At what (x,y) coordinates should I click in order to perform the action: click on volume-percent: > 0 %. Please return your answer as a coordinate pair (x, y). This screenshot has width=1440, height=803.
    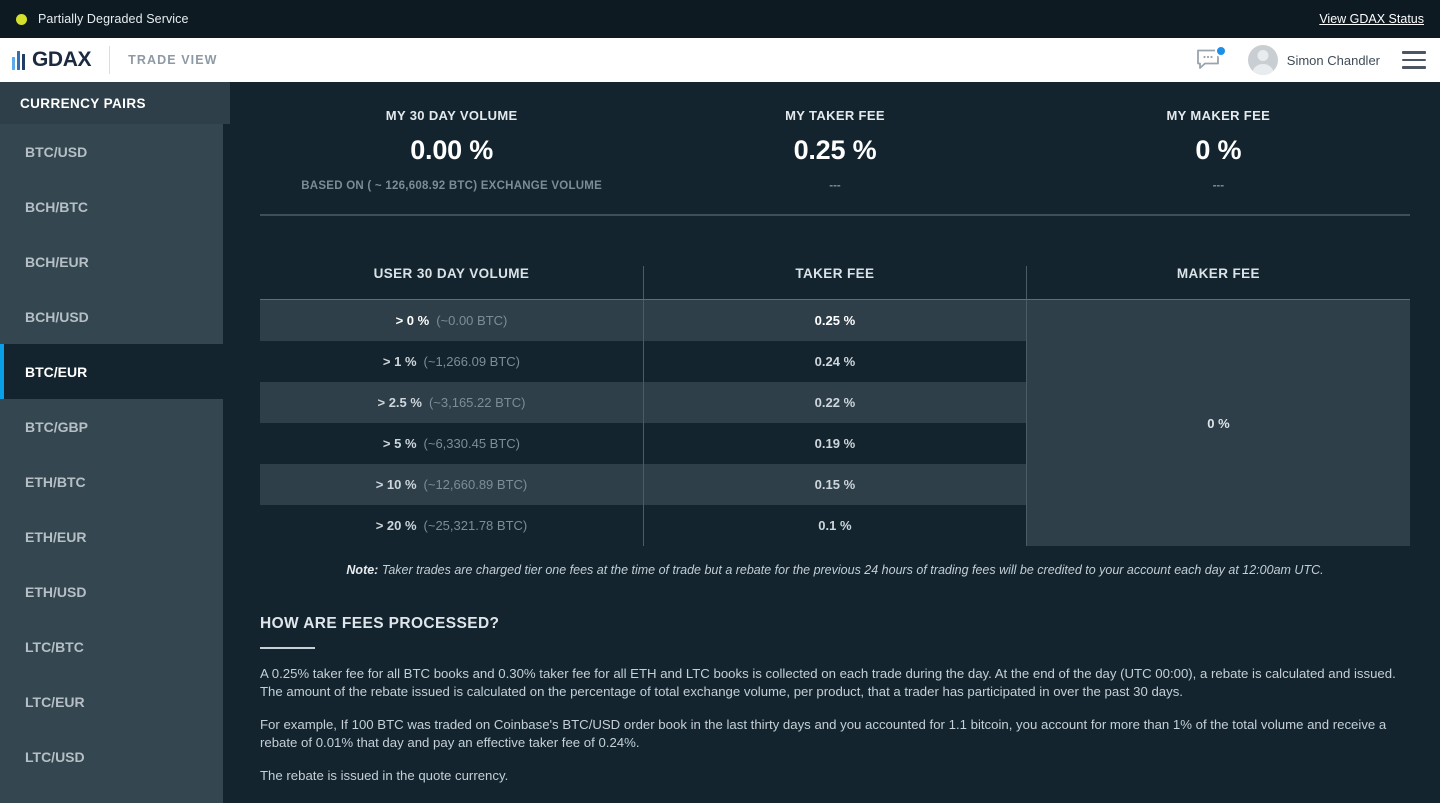
    Looking at the image, I should click on (412, 320).